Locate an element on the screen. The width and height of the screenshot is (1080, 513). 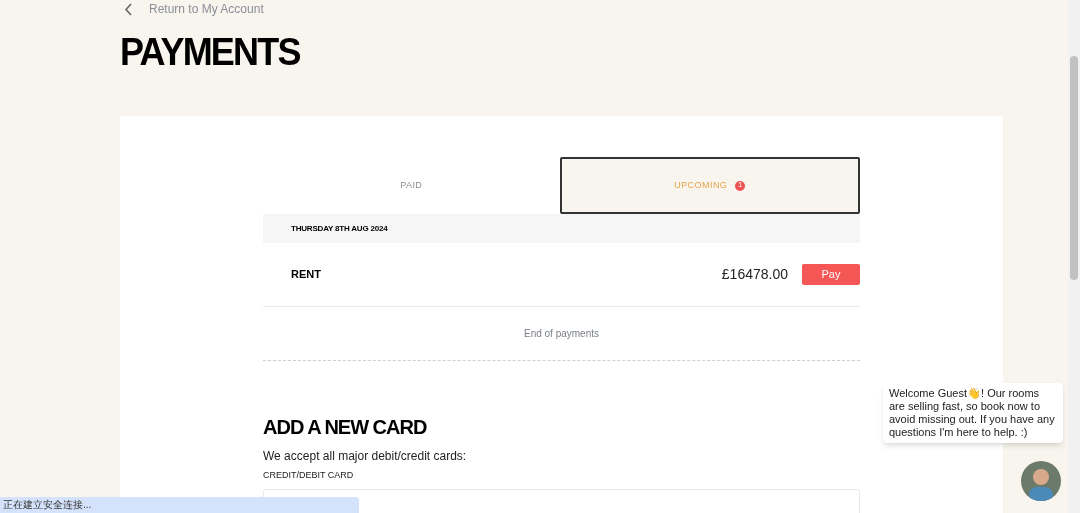
section-title: ADD A NEW CARD is located at coordinates (345, 427).